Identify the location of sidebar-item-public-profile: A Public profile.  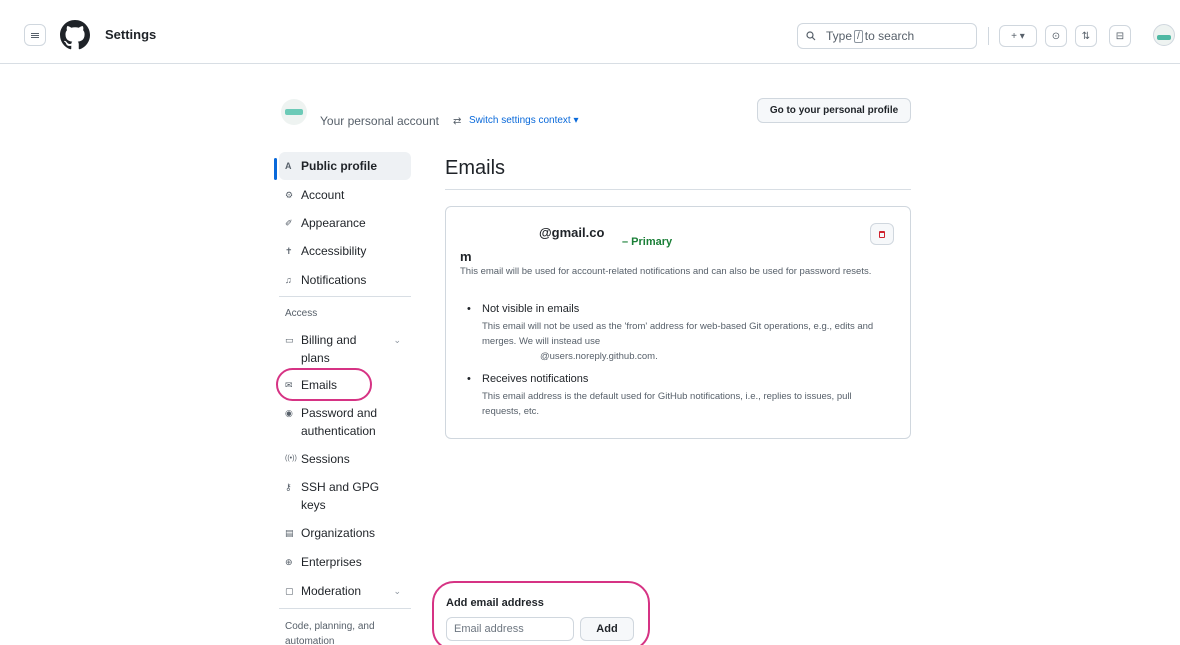
(345, 166).